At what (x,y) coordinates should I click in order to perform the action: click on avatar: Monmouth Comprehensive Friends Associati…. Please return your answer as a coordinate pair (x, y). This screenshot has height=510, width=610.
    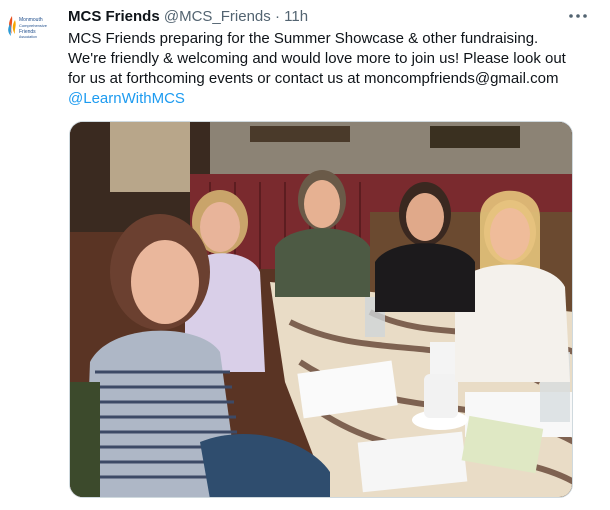
    Looking at the image, I should click on (31, 28).